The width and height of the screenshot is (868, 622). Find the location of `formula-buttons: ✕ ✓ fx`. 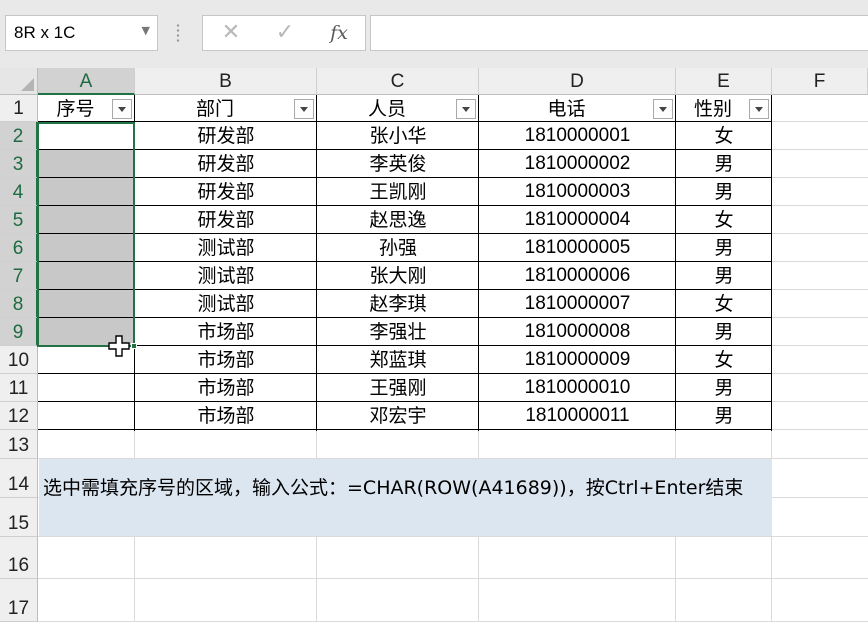

formula-buttons: ✕ ✓ fx is located at coordinates (284, 33).